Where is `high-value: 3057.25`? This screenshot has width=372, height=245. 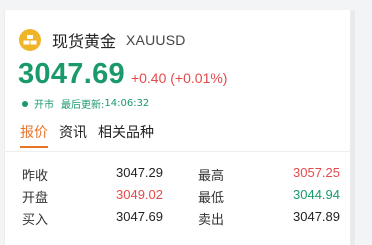
high-value: 3057.25 is located at coordinates (316, 172).